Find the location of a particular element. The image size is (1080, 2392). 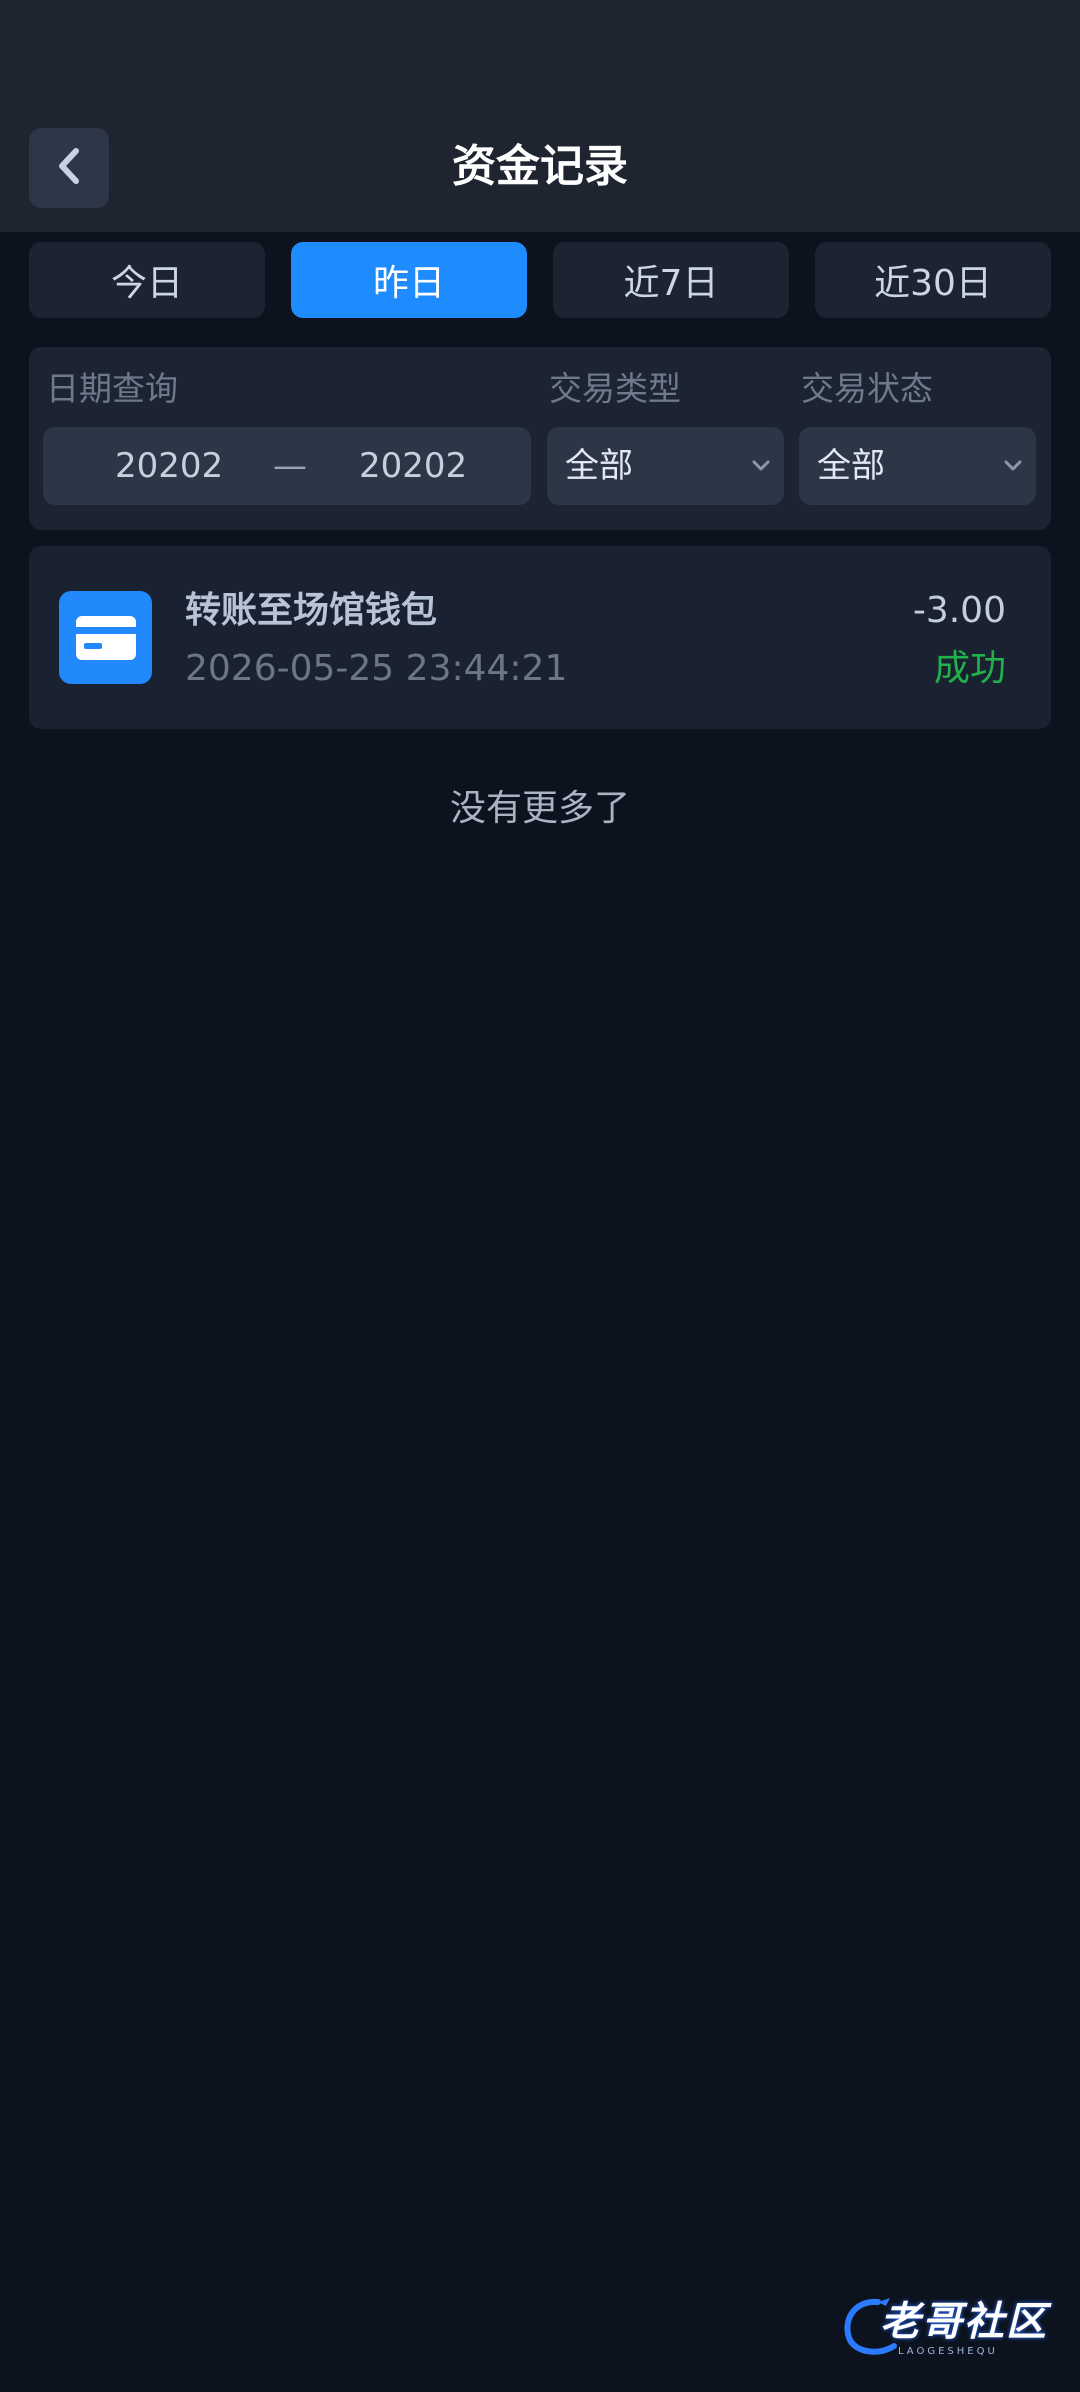

transaction-type-value: 全部 is located at coordinates (599, 466).